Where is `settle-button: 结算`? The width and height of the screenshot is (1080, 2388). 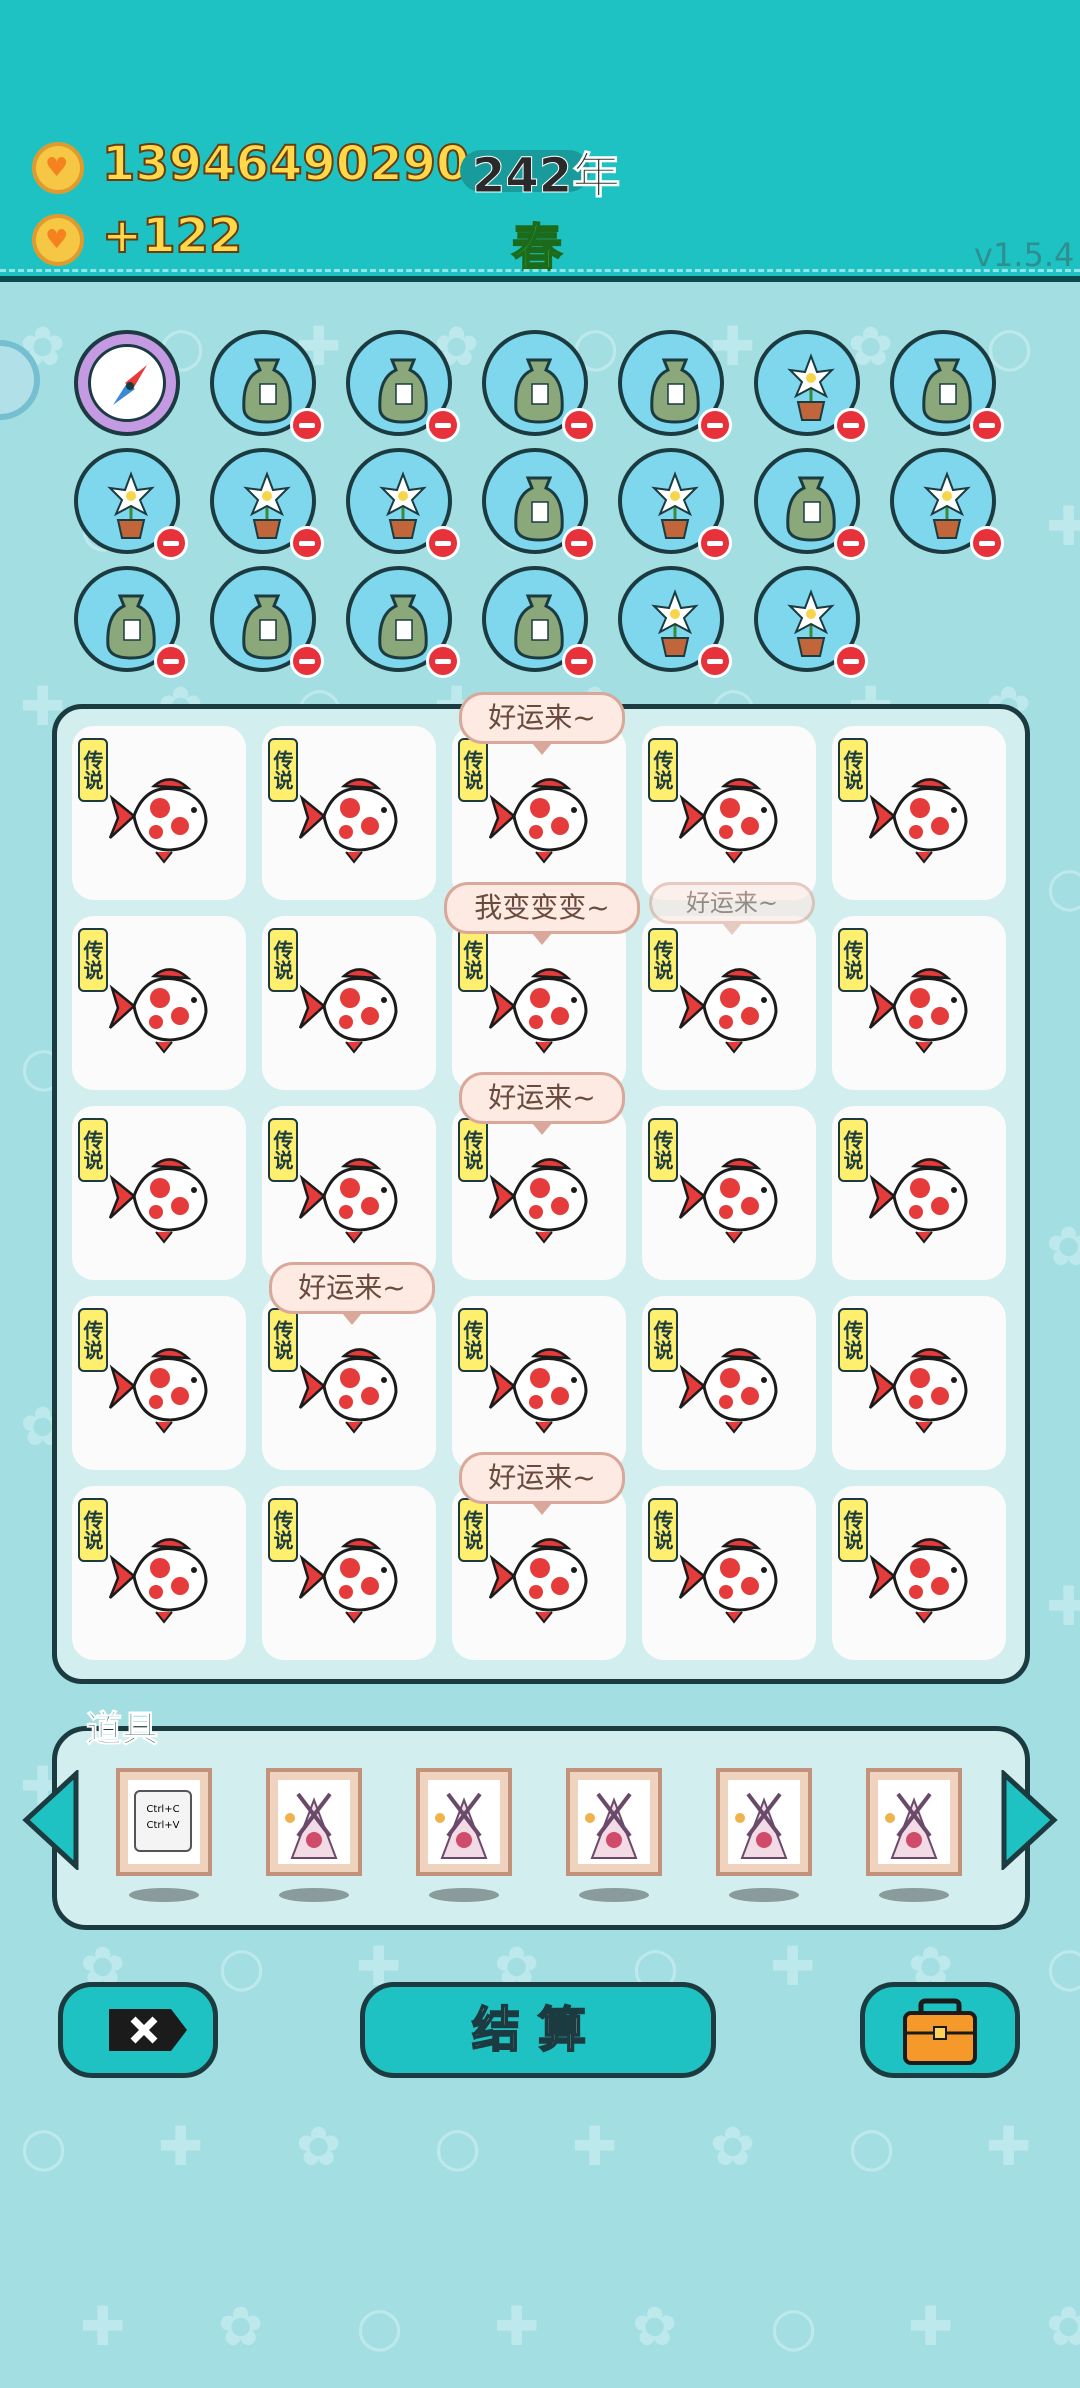
settle-button: 结算 is located at coordinates (538, 2030).